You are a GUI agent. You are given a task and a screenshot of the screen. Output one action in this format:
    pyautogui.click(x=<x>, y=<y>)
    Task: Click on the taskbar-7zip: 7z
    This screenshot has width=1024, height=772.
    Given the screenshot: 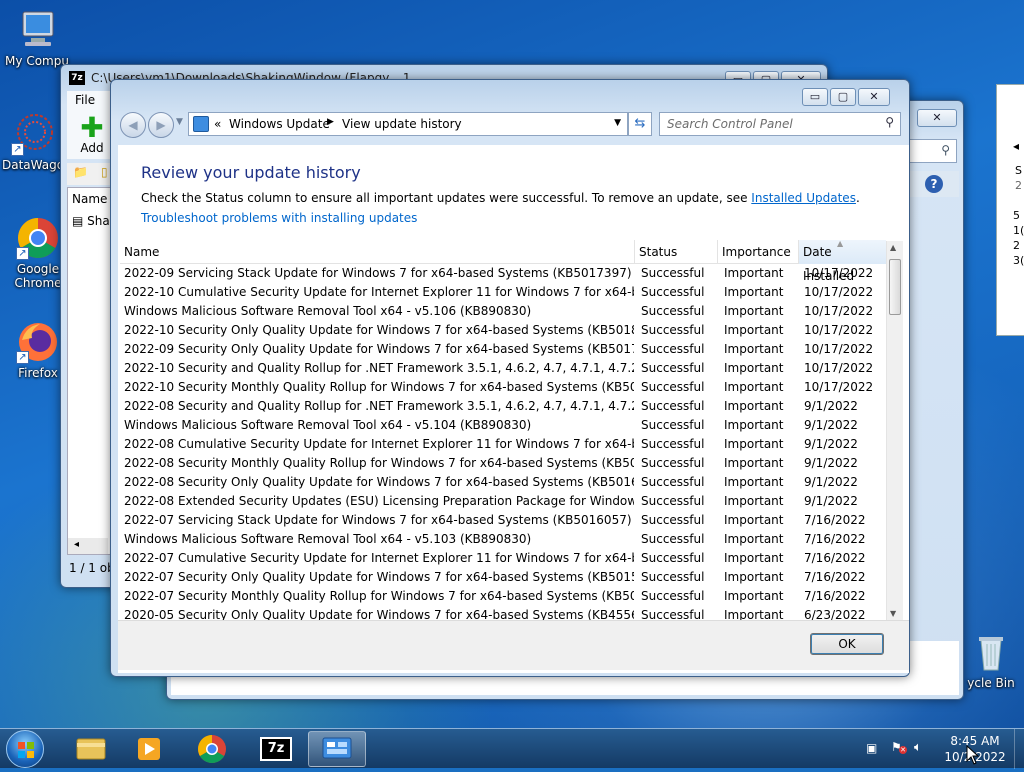 What is the action you would take?
    pyautogui.click(x=275, y=749)
    